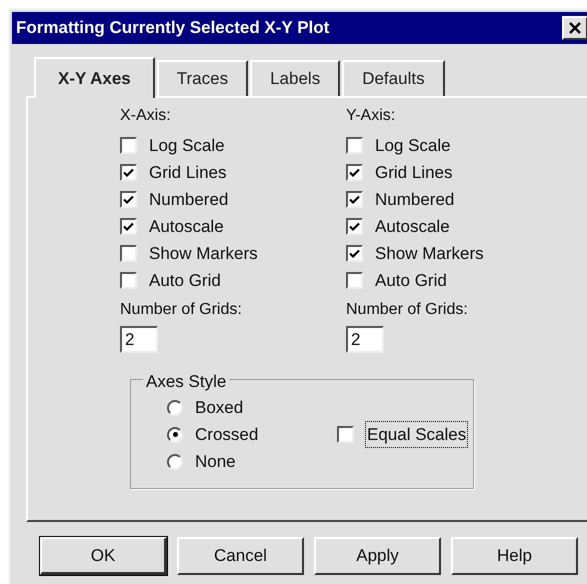  What do you see at coordinates (417, 435) in the screenshot?
I see `checkbox-label: Equal Scales` at bounding box center [417, 435].